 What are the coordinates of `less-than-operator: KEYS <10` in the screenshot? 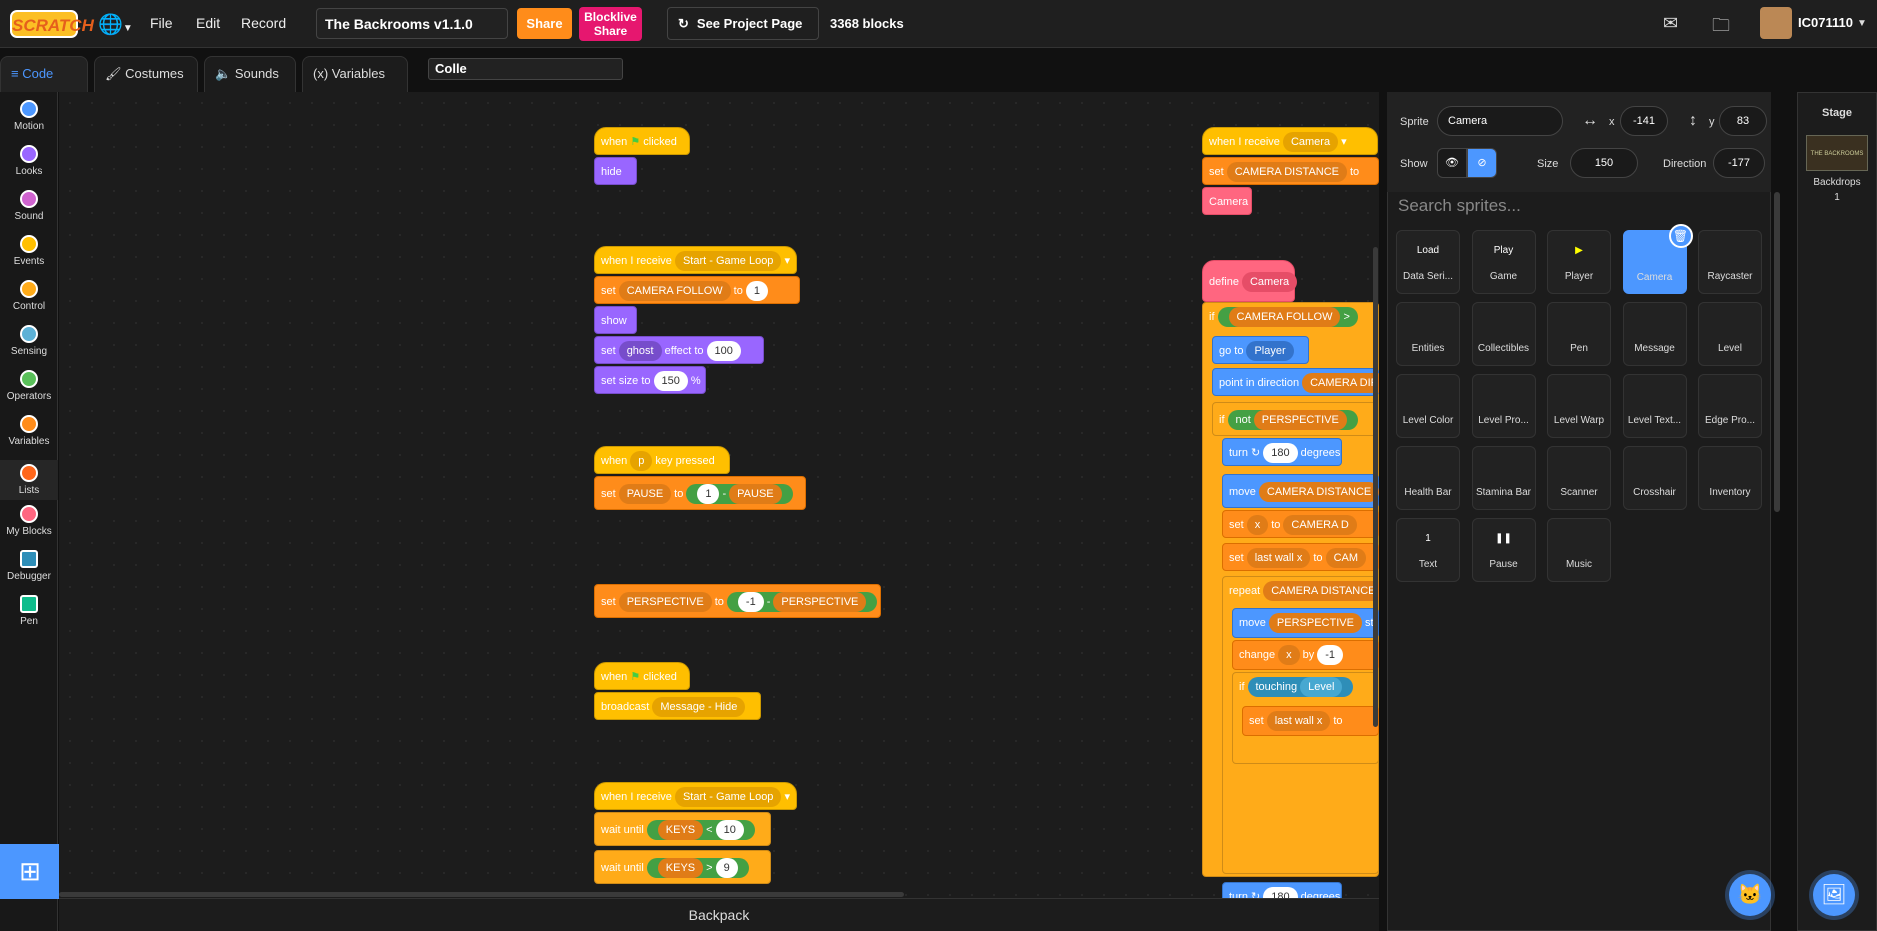 It's located at (700, 830).